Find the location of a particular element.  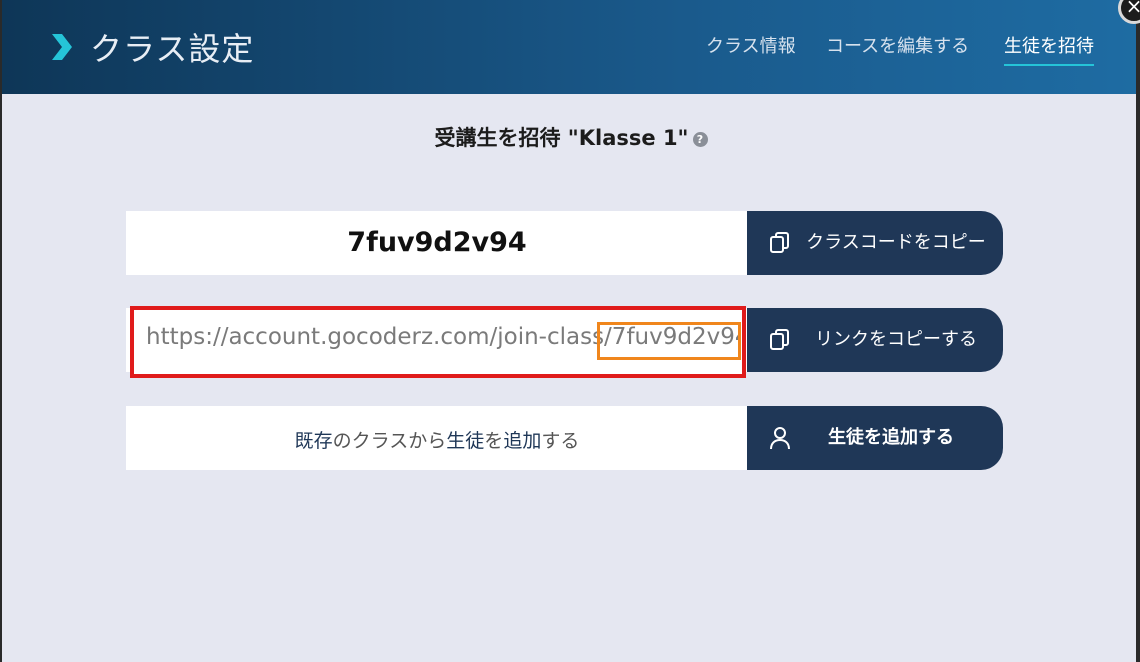

invite-heading-text: 受講生を招待 "Klasse 1" is located at coordinates (561, 138).